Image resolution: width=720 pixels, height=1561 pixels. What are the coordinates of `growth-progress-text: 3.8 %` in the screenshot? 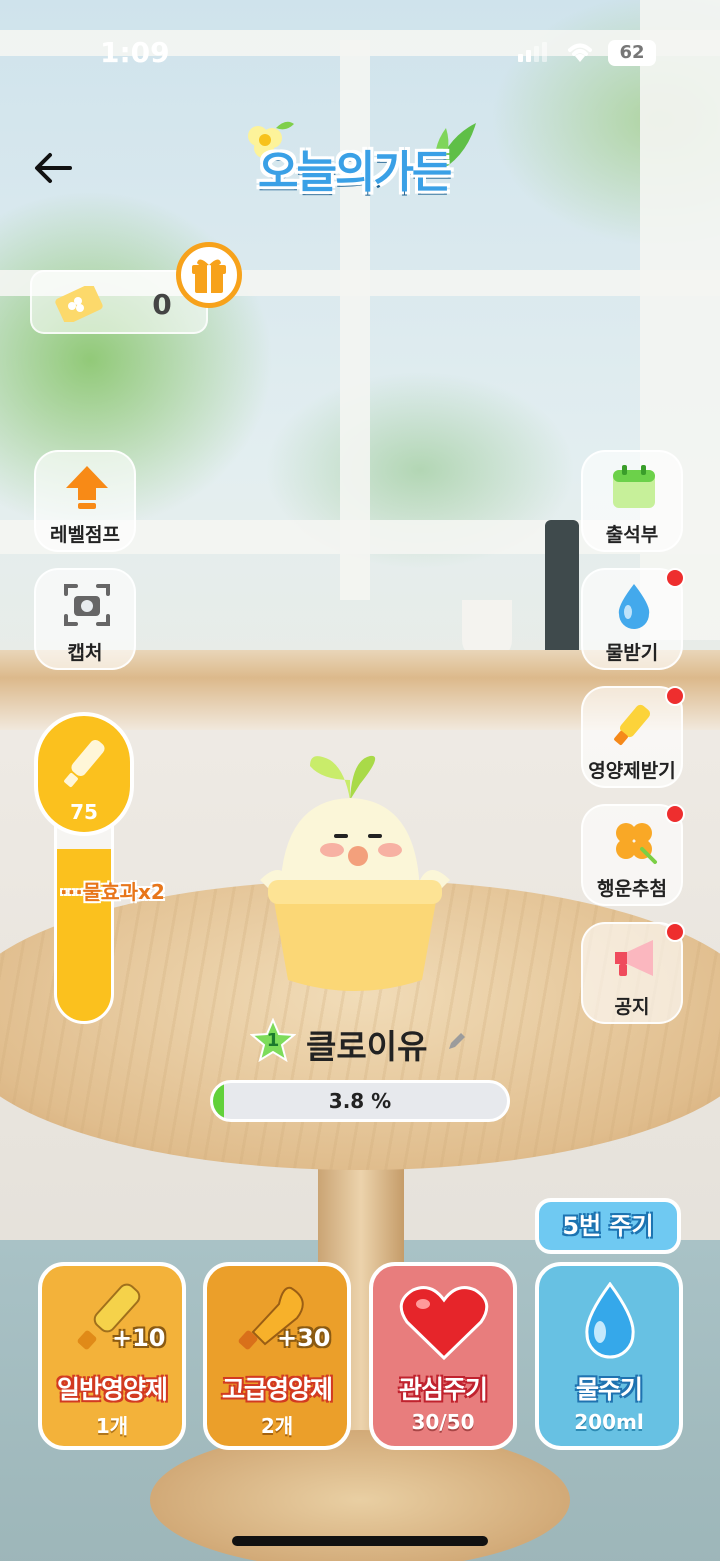 It's located at (360, 1101).